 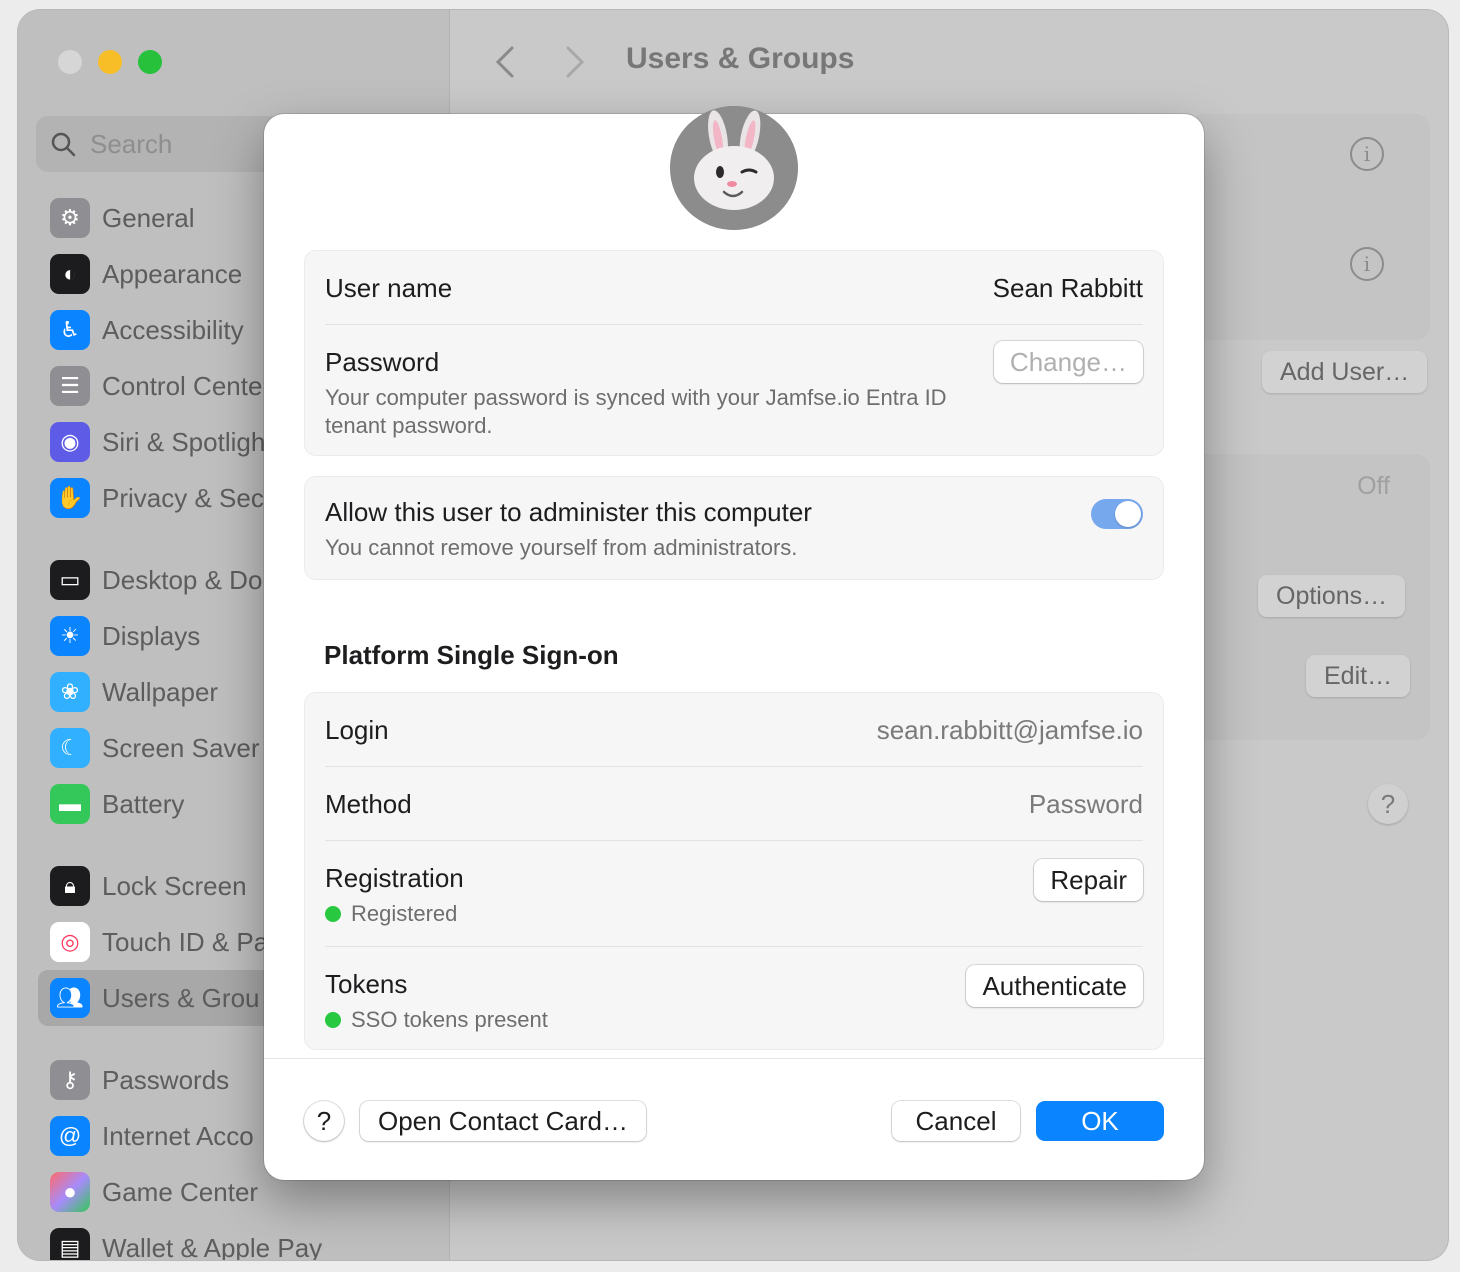 What do you see at coordinates (70, 692) in the screenshot?
I see `flower-icon: ❀` at bounding box center [70, 692].